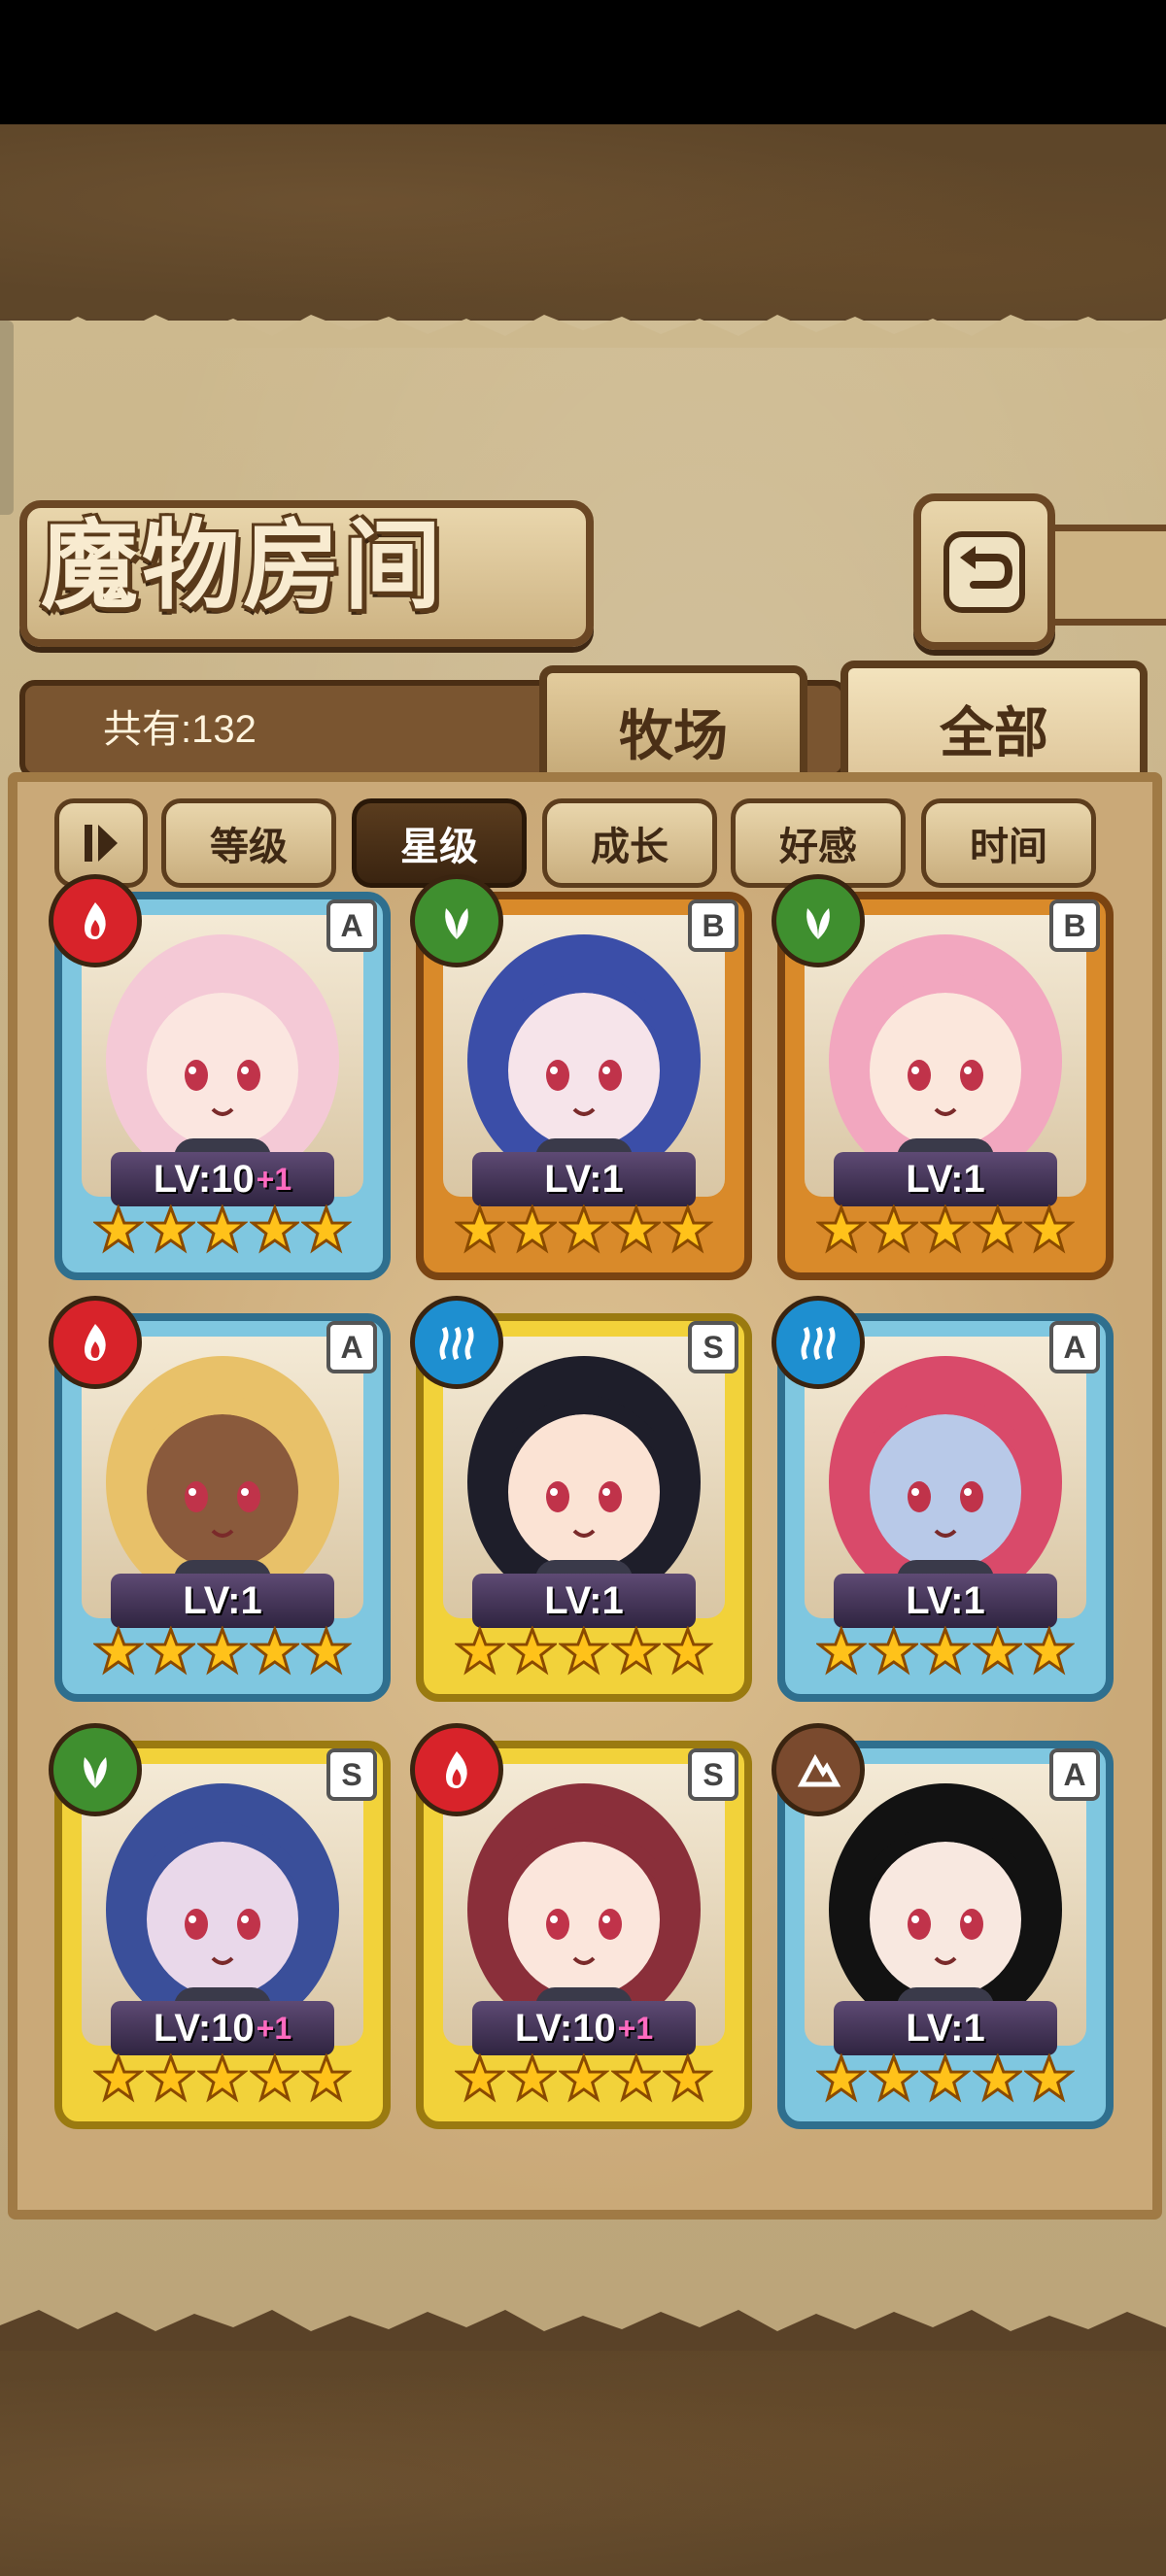  What do you see at coordinates (1008, 843) in the screenshot?
I see `sort-button-time: 时间` at bounding box center [1008, 843].